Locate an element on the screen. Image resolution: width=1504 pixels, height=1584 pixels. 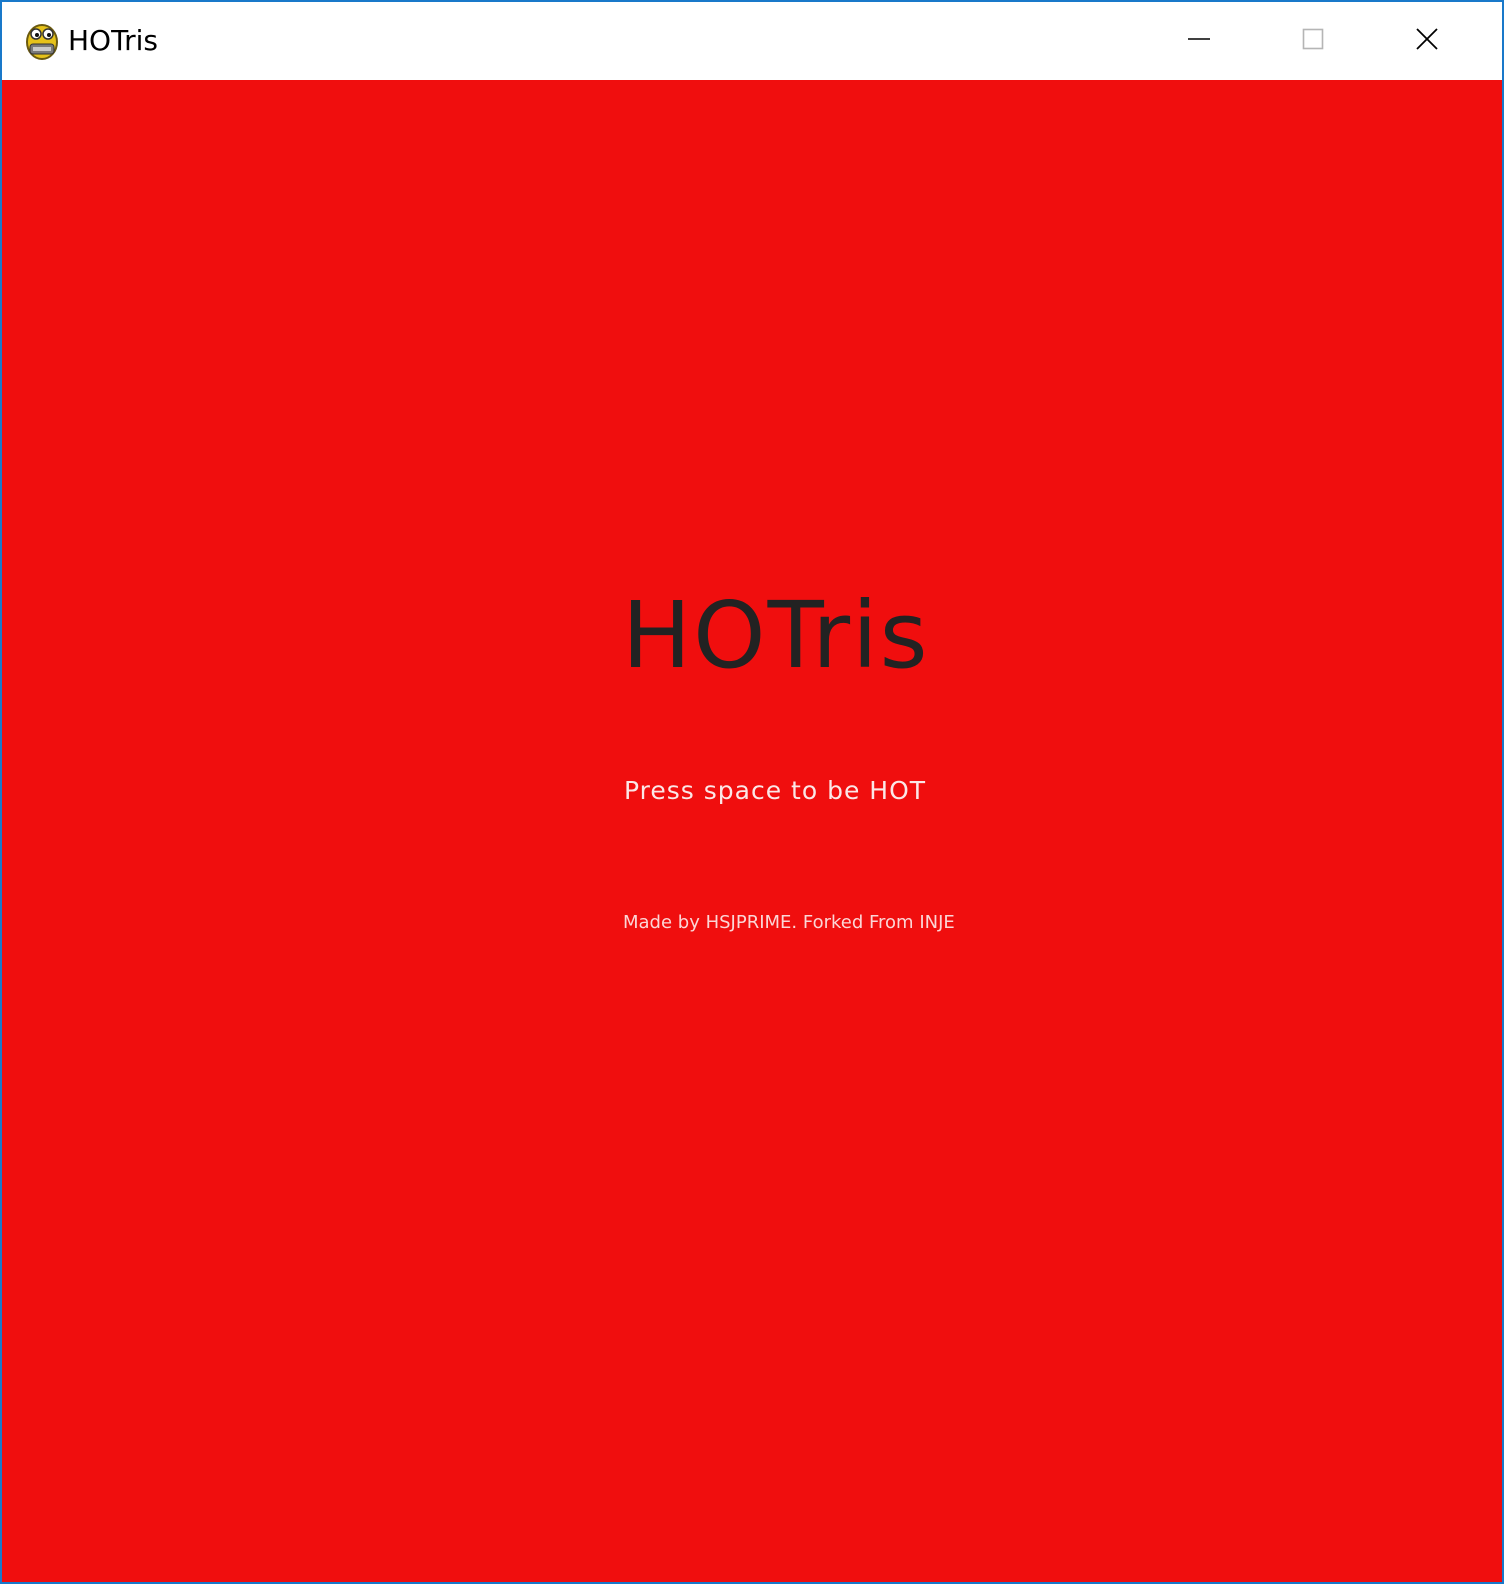
minimize-button is located at coordinates (1199, 41).